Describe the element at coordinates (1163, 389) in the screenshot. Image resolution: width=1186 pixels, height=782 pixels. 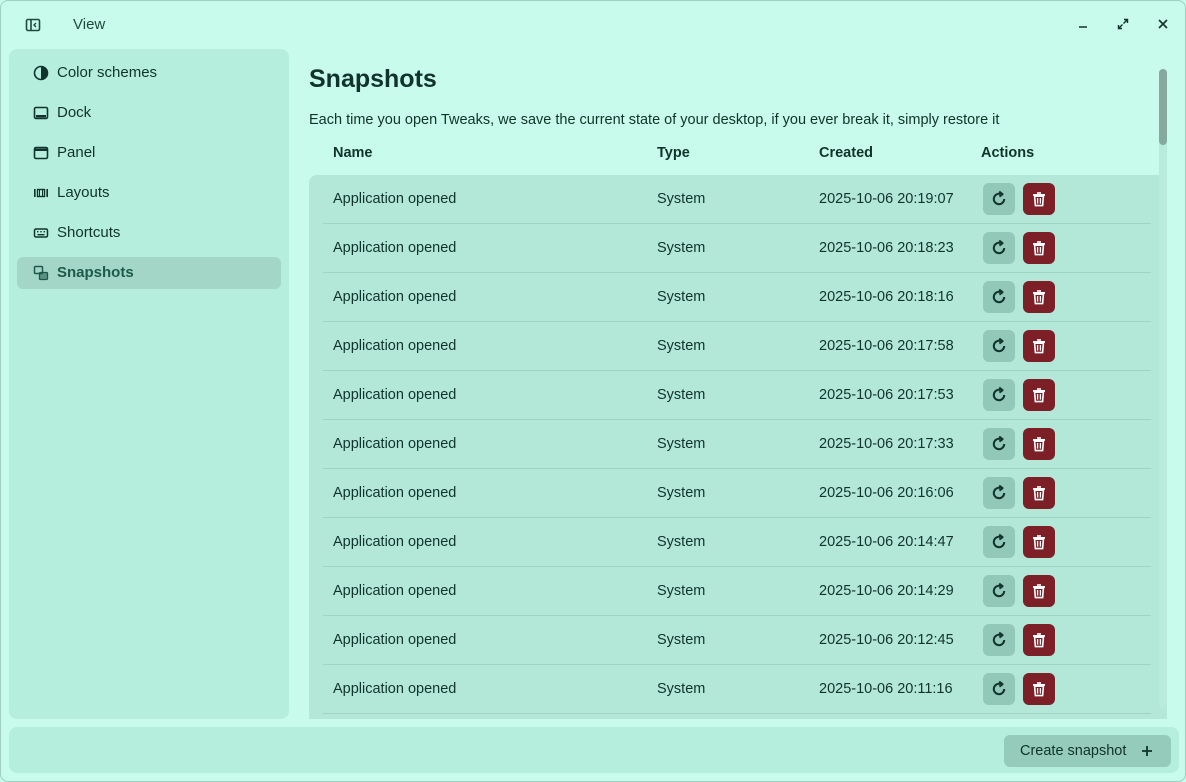
I see `scrollbar-track` at that location.